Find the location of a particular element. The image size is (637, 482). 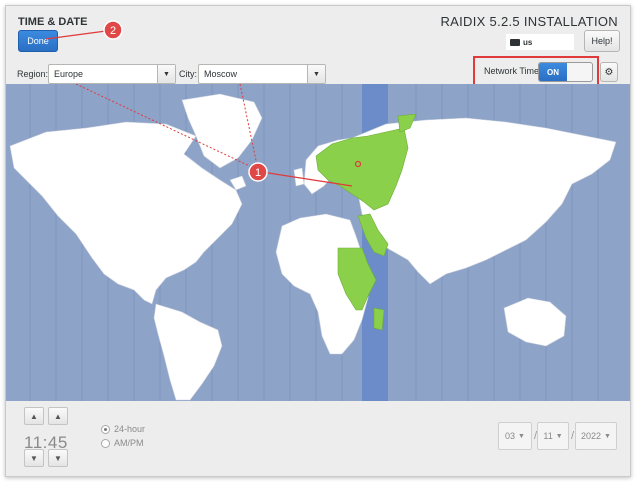

format-ampm-radio is located at coordinates (105, 443).